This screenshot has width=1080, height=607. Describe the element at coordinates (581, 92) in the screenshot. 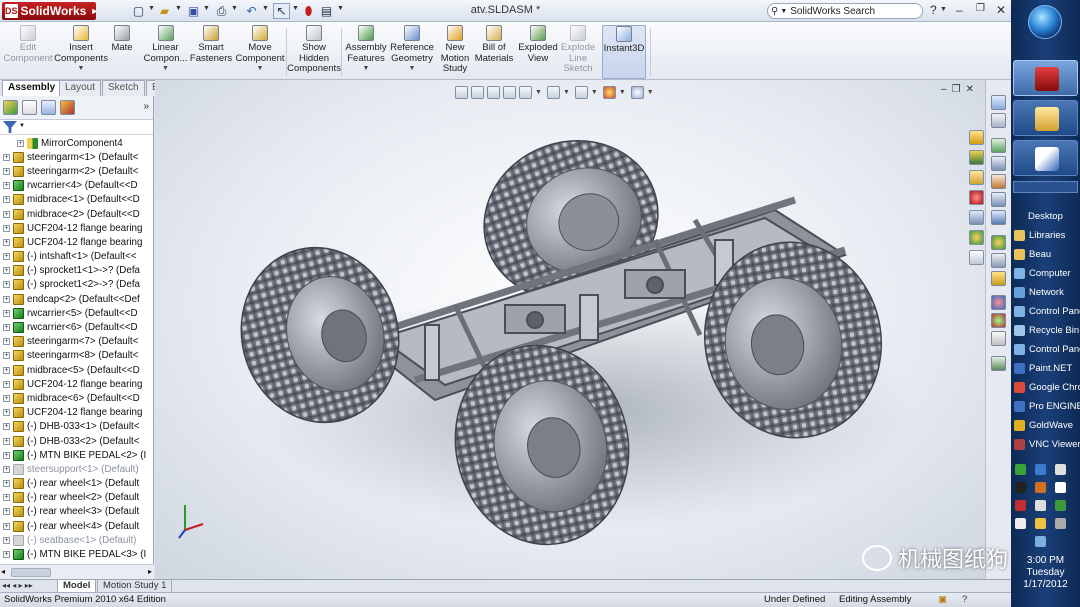

I see `hide-show-items-icon` at that location.